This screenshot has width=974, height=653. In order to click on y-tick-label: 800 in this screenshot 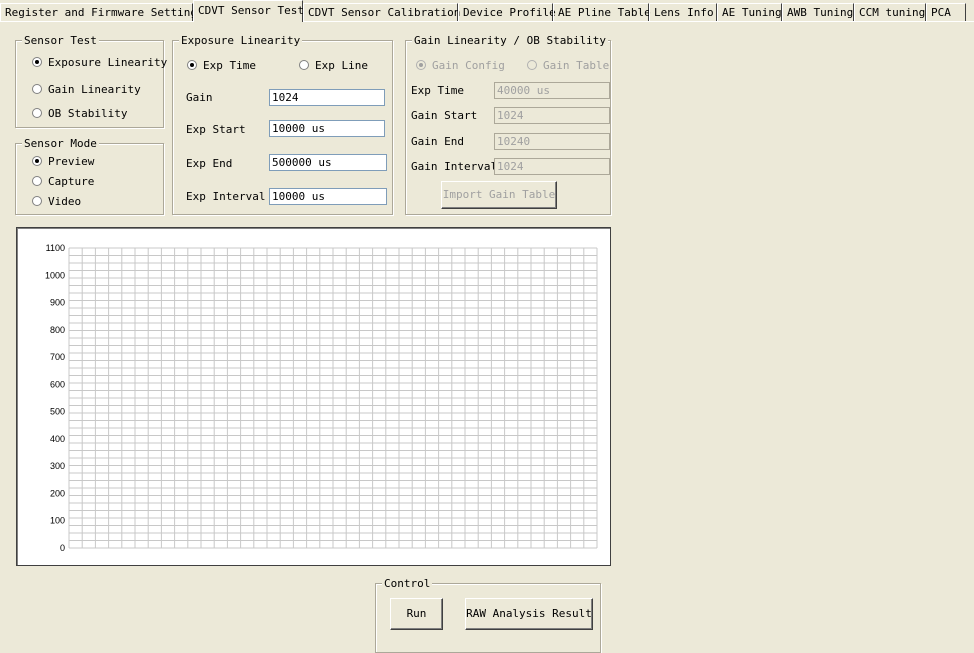, I will do `click(57, 330)`.